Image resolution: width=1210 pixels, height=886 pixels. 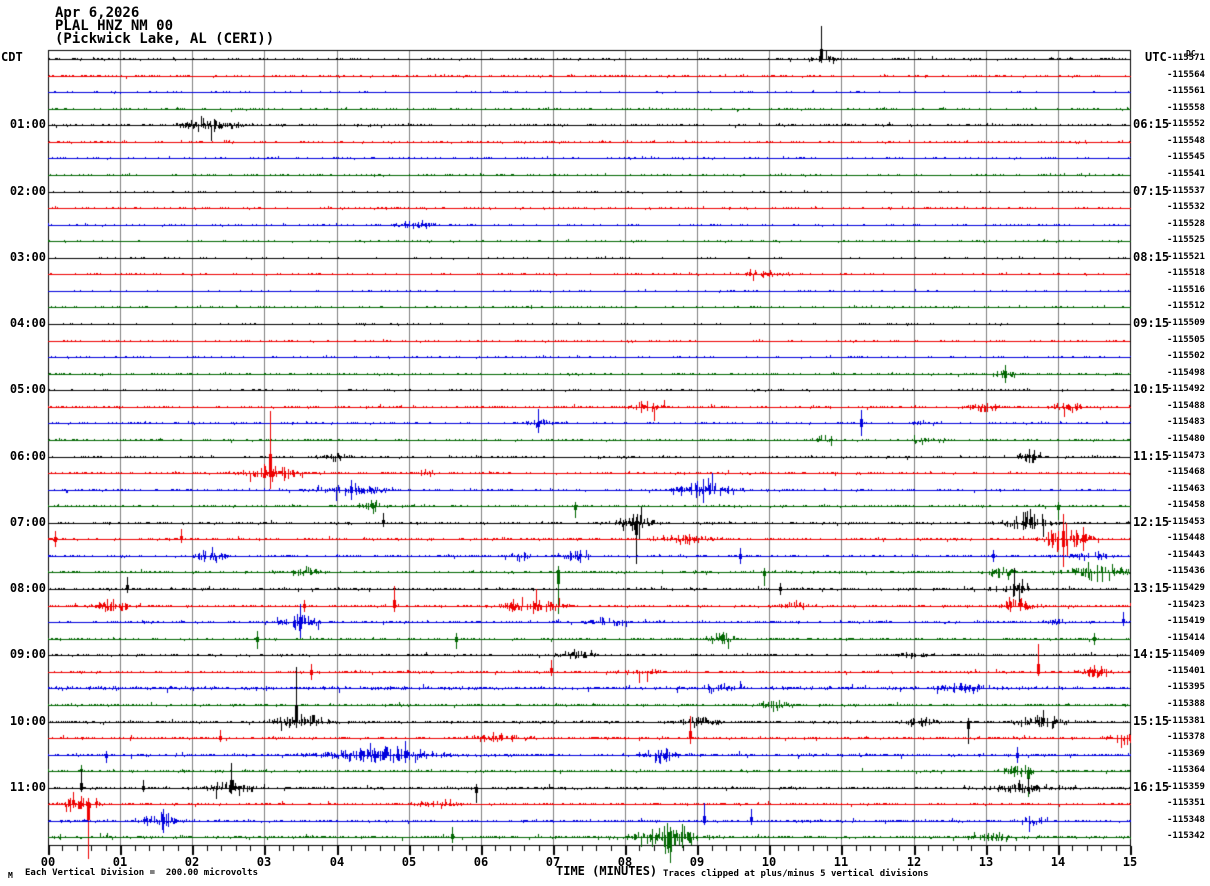 I want to click on dc-value: -115473, so click(x=1186, y=456).